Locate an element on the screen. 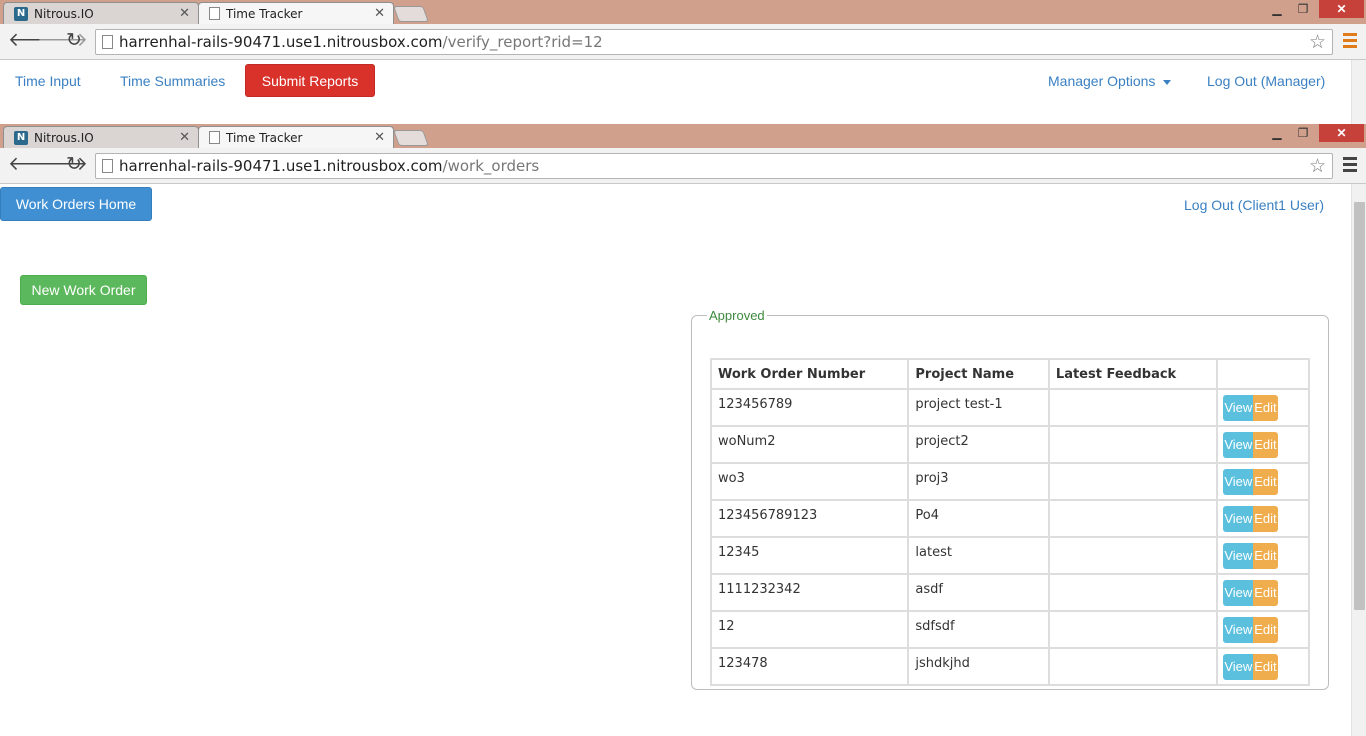 The height and width of the screenshot is (736, 1366). table-row: 12345 latest View Edit is located at coordinates (1009, 555).